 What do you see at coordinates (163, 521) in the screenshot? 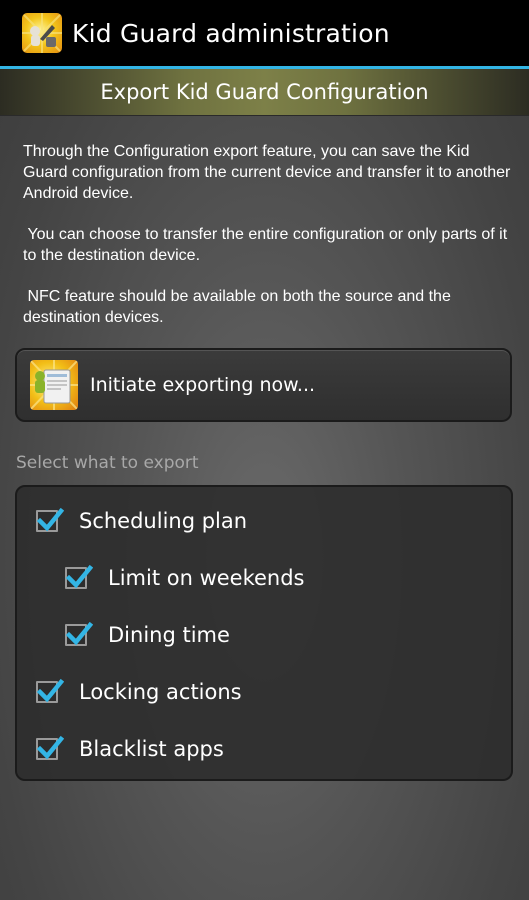
I see `option-label: Scheduling plan` at bounding box center [163, 521].